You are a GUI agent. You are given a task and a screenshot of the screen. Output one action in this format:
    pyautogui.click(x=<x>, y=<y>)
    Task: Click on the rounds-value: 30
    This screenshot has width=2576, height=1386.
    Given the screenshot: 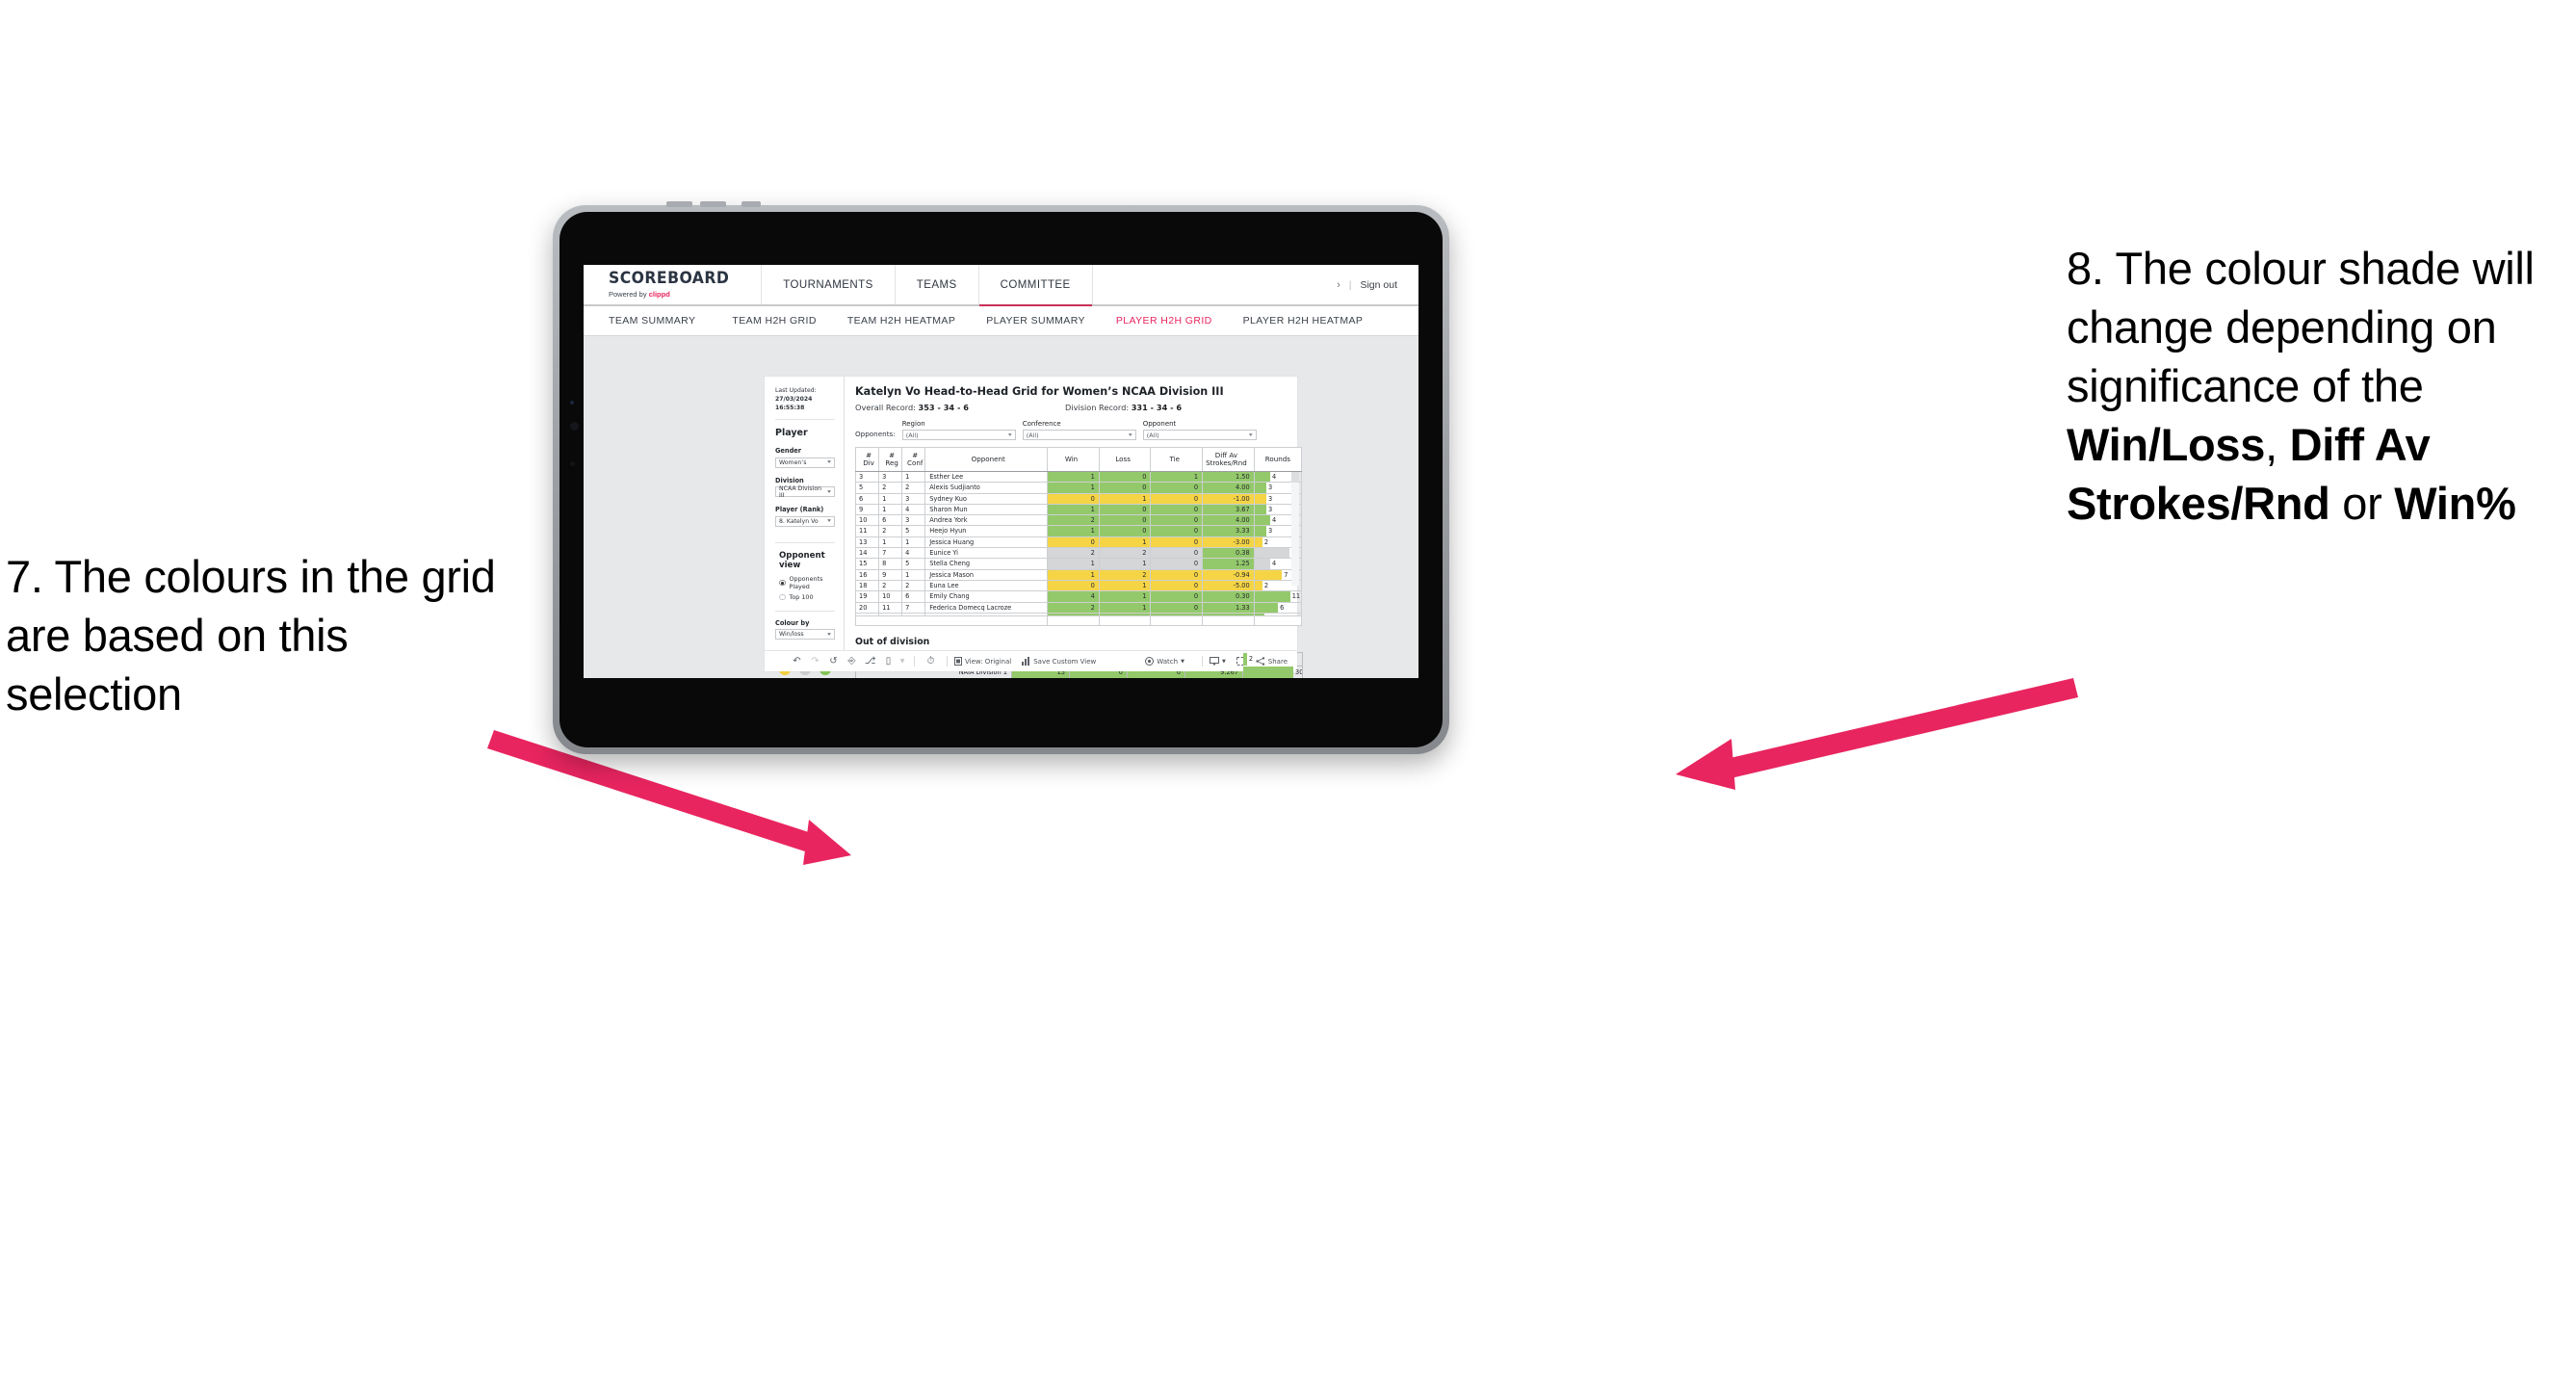 What is the action you would take?
    pyautogui.click(x=1298, y=671)
    